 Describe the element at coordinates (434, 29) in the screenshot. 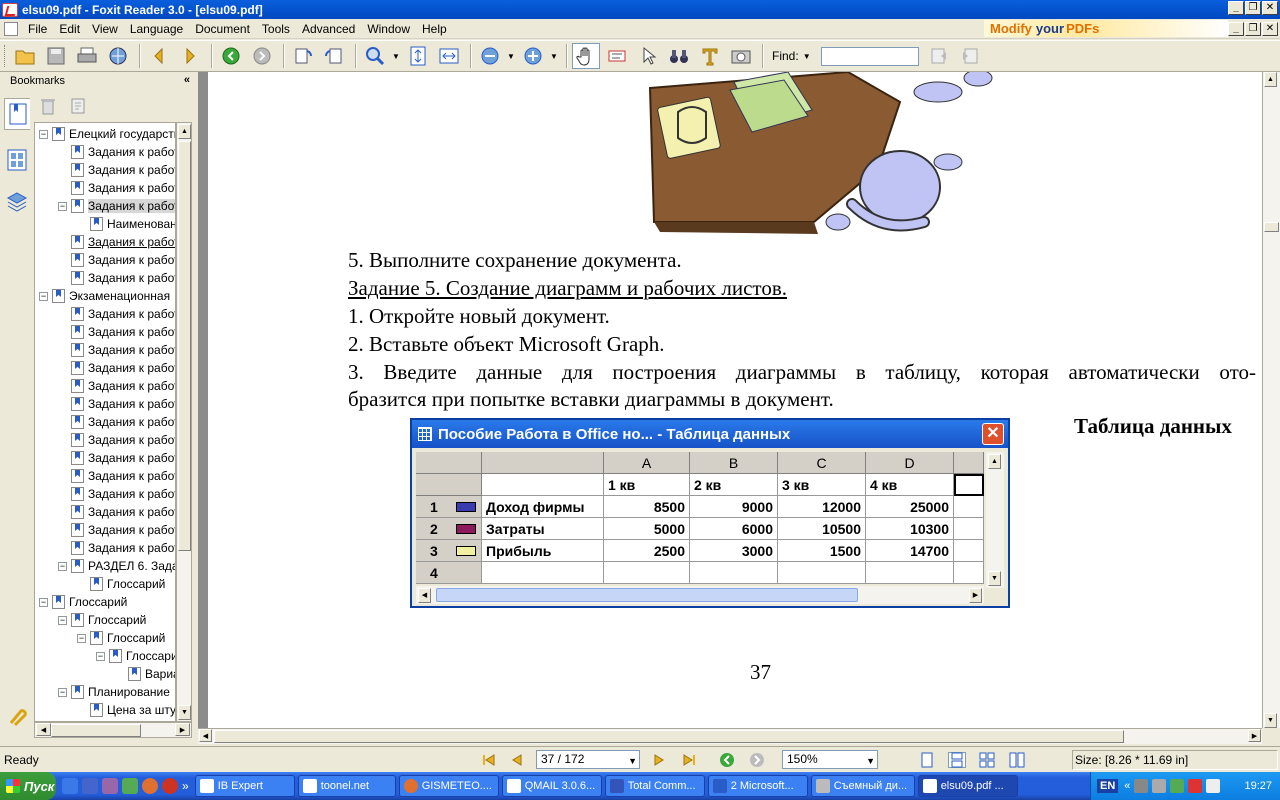

I see `menu-help: Help` at that location.